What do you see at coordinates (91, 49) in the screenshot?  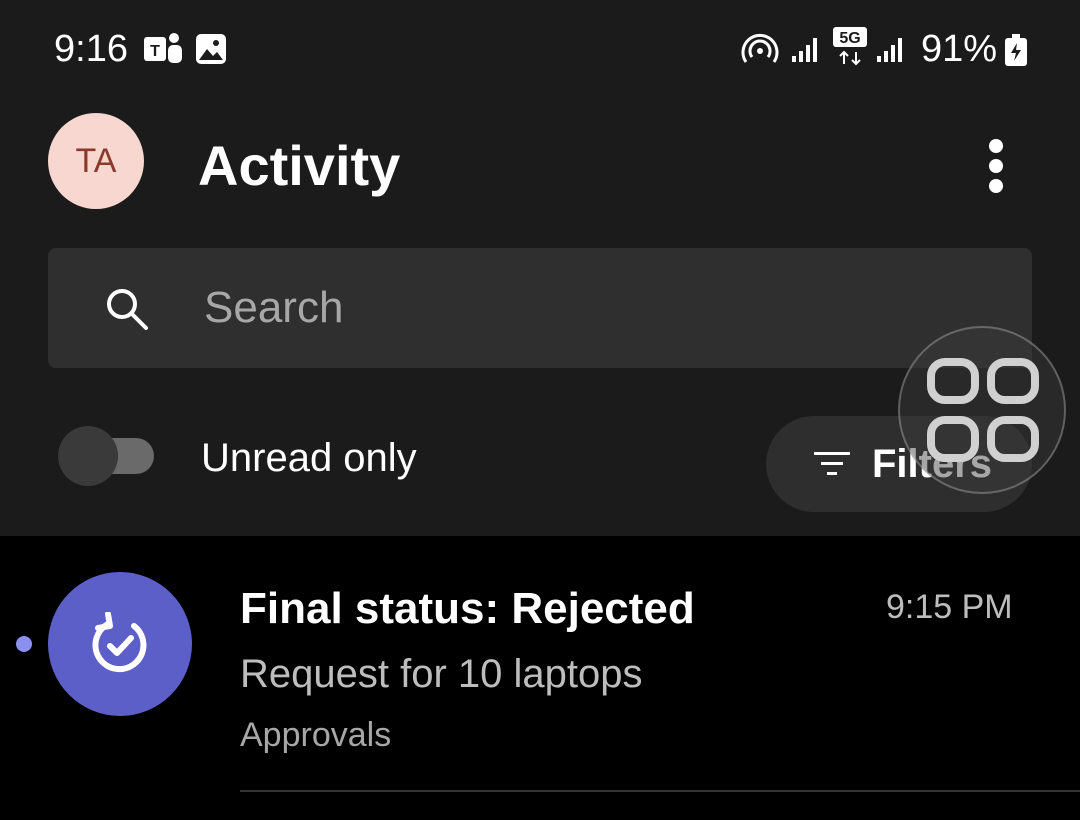 I see `status-time: 9:16` at bounding box center [91, 49].